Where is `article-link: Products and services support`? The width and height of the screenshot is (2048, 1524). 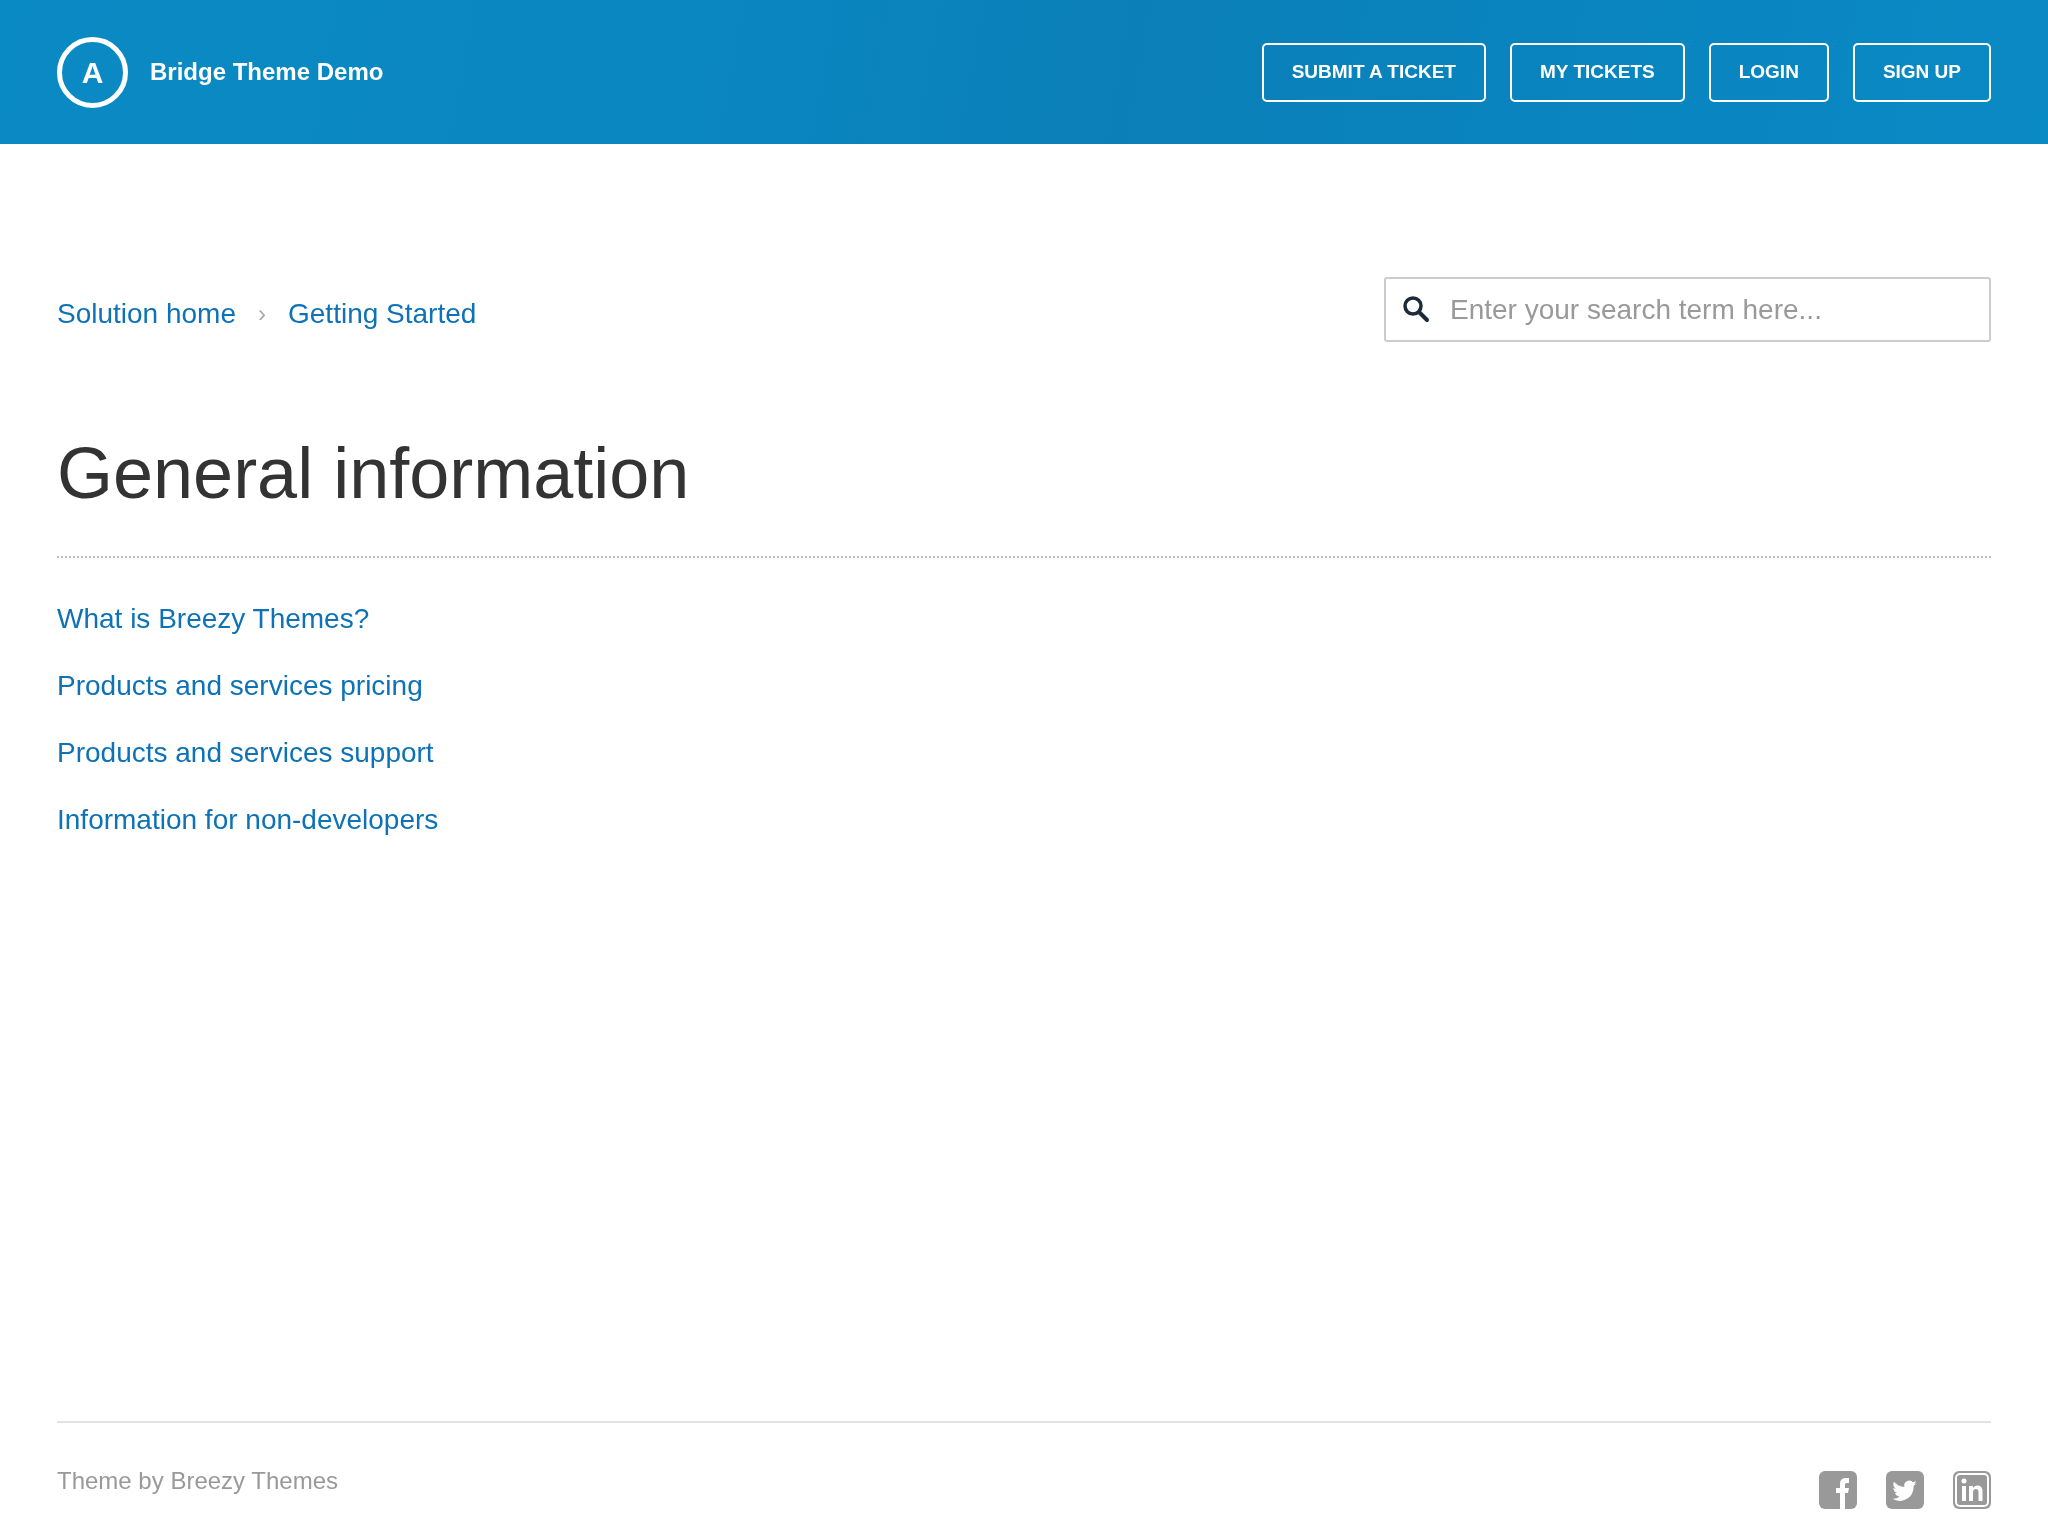 article-link: Products and services support is located at coordinates (245, 753).